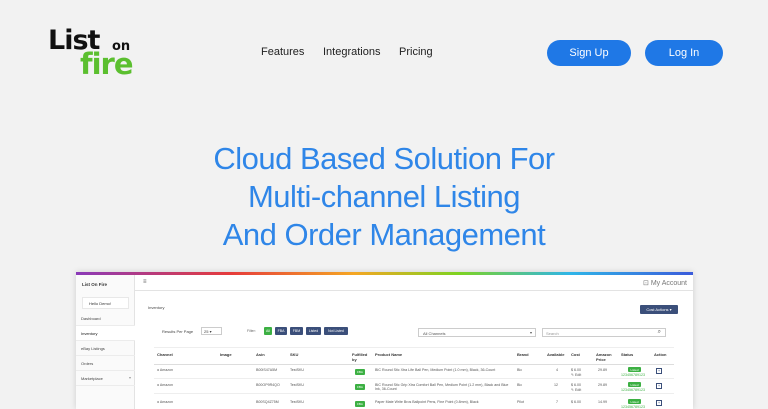 The width and height of the screenshot is (768, 409). Describe the element at coordinates (416, 52) in the screenshot. I see `nav-pricing-link: Pricing` at that location.